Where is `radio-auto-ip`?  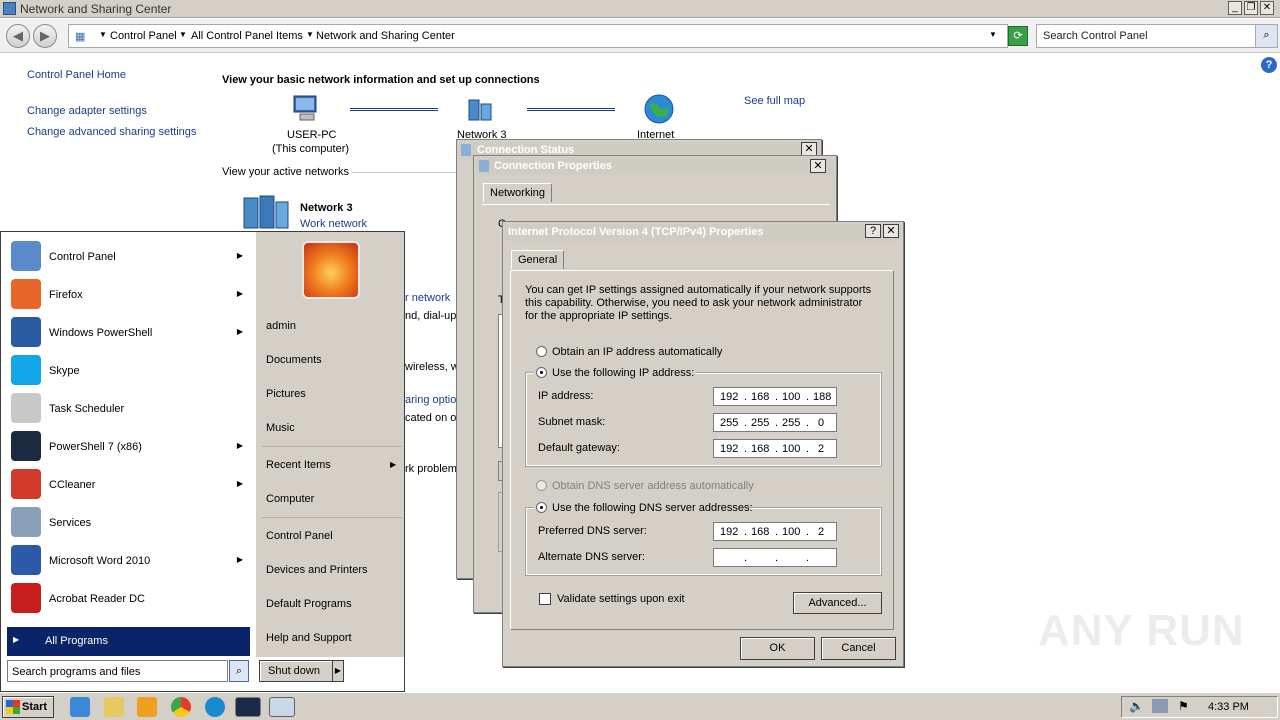 radio-auto-ip is located at coordinates (541, 351).